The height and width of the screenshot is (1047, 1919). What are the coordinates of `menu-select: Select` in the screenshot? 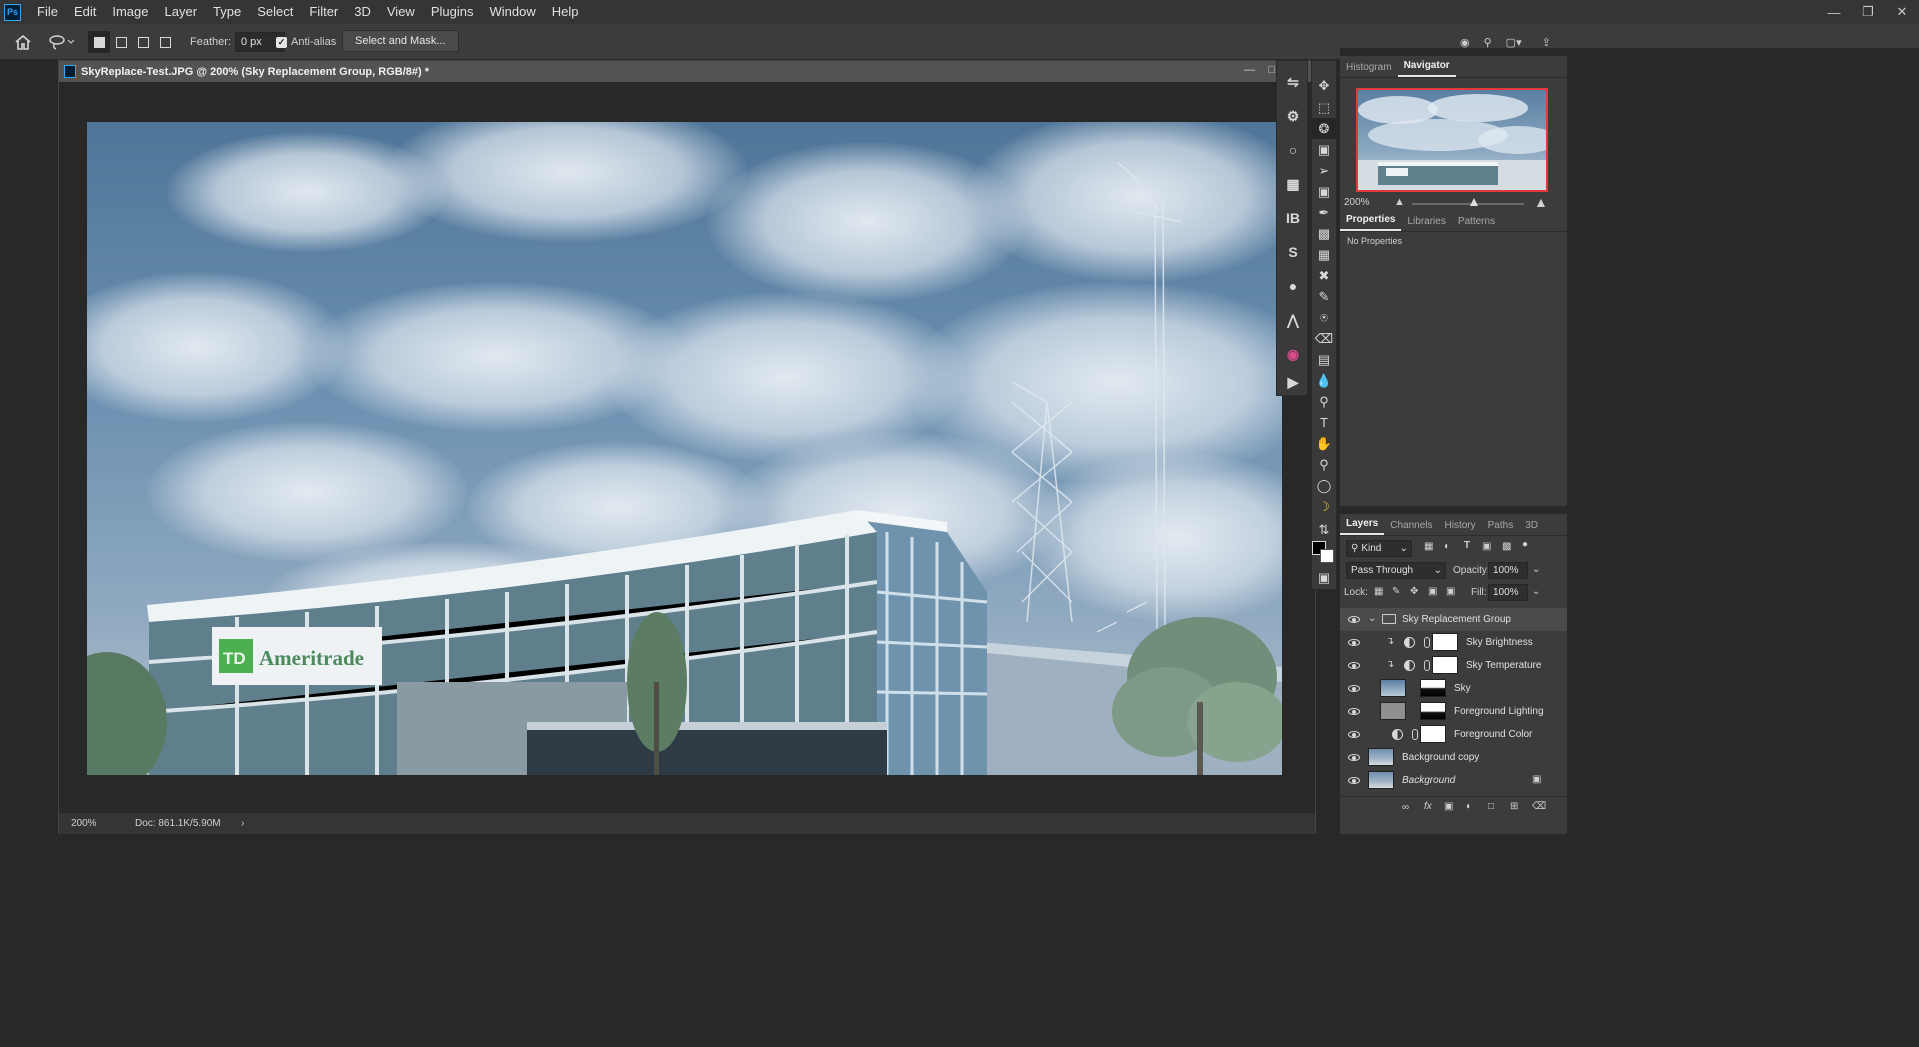 It's located at (275, 12).